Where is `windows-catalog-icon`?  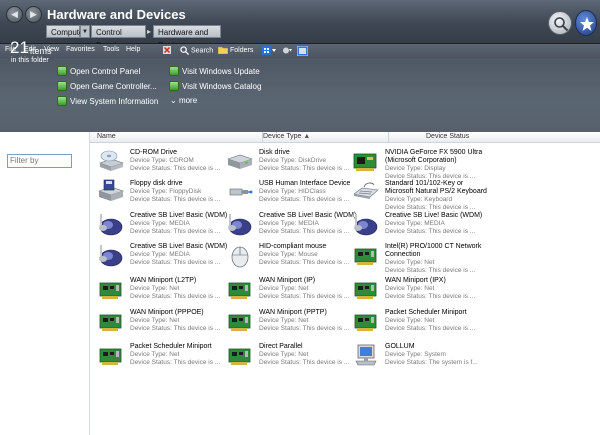
windows-catalog-icon is located at coordinates (174, 86).